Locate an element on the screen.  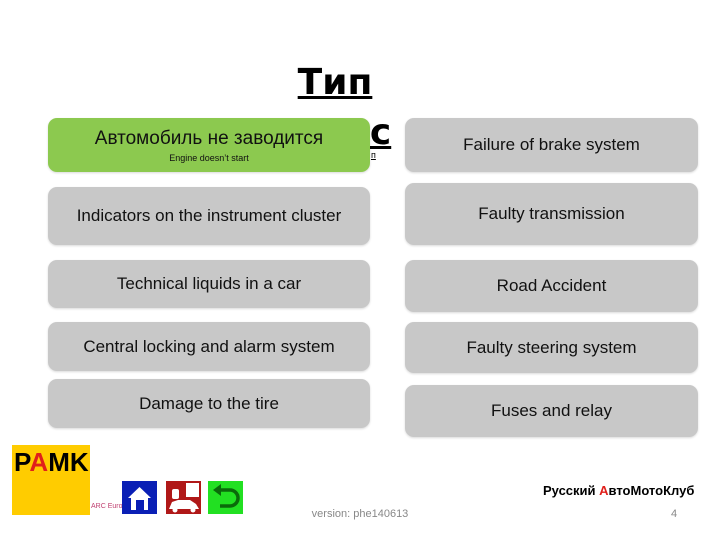
button-label: Damage to the tire is located at coordinates (209, 403).